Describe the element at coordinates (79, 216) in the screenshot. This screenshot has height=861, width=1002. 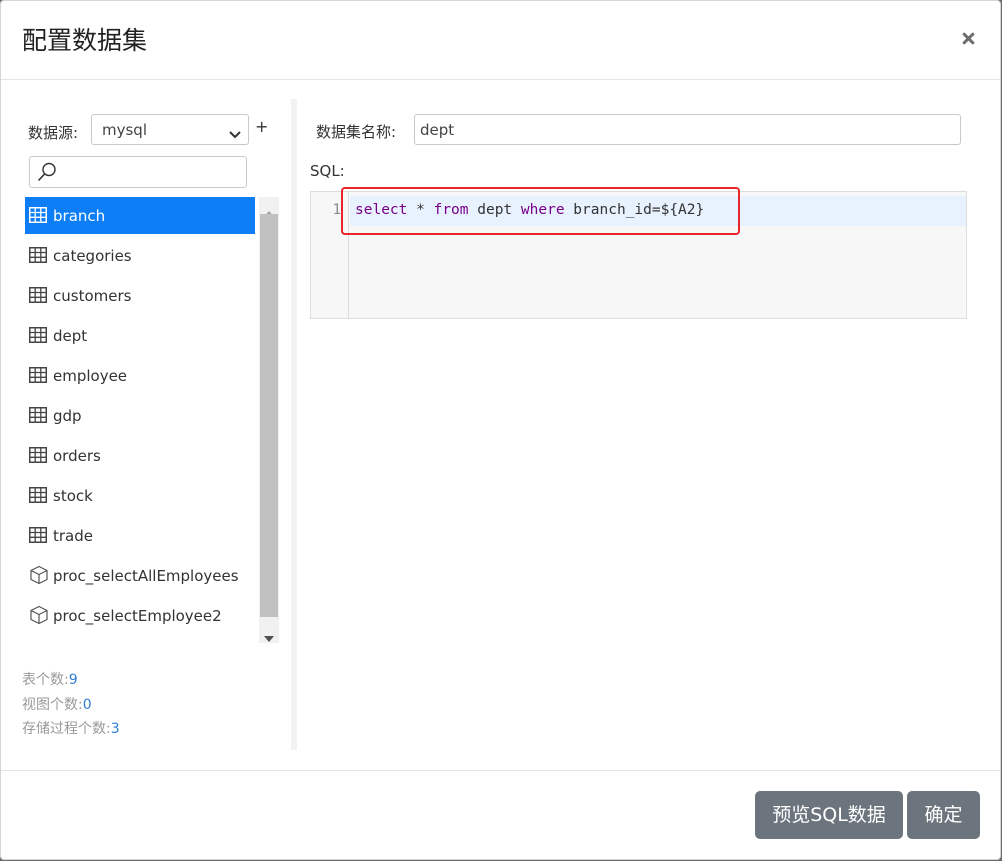
I see `tree-item-label: branch` at that location.